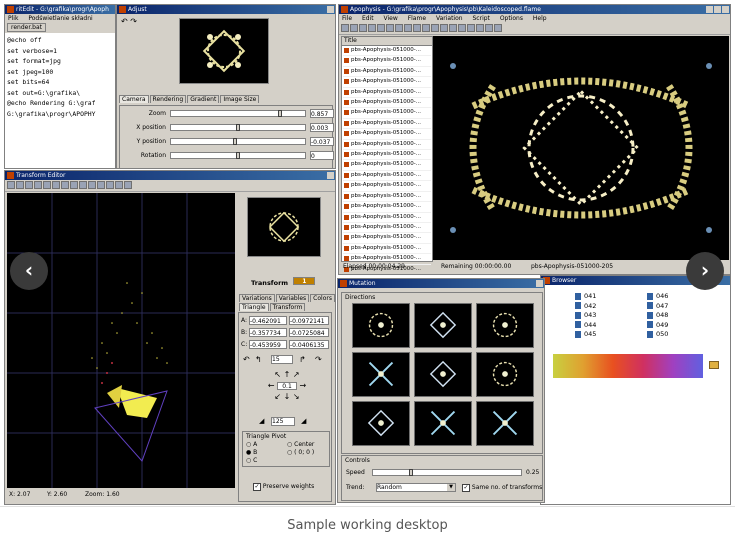  I want to click on redo-icon: ↷, so click(133, 21).